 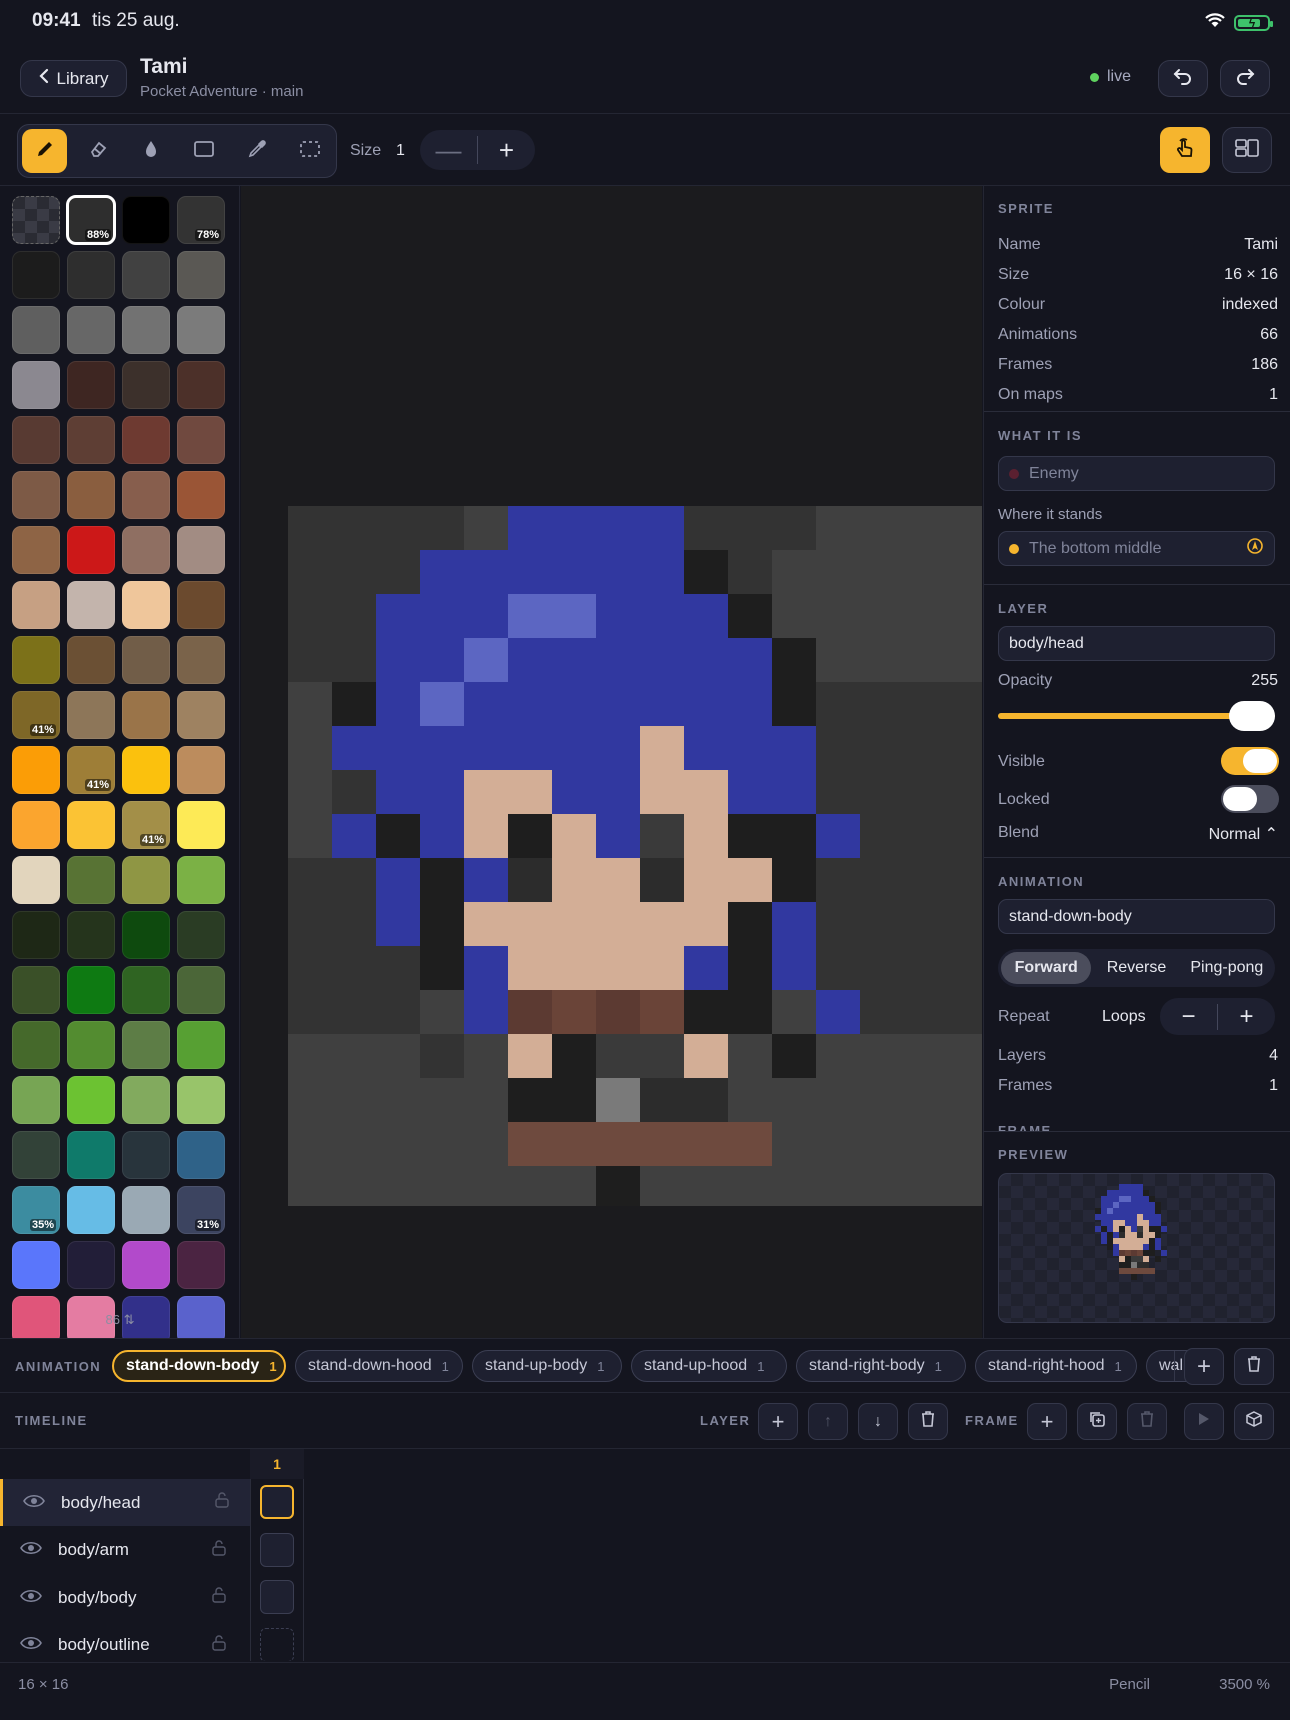 What do you see at coordinates (709, 1366) in the screenshot?
I see `animation-chip: stand-up-hood 1` at bounding box center [709, 1366].